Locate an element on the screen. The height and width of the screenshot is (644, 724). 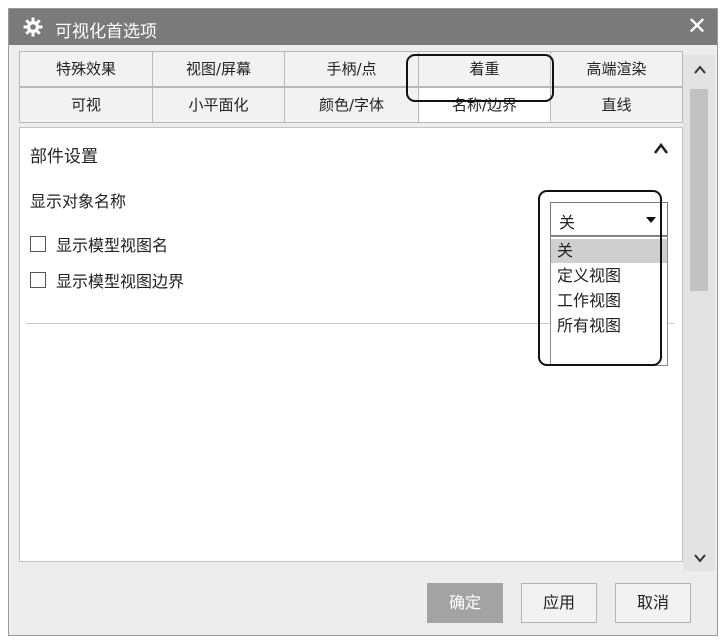
show-model-view-border-checkbox: 显示模型视图边界 is located at coordinates (107, 280).